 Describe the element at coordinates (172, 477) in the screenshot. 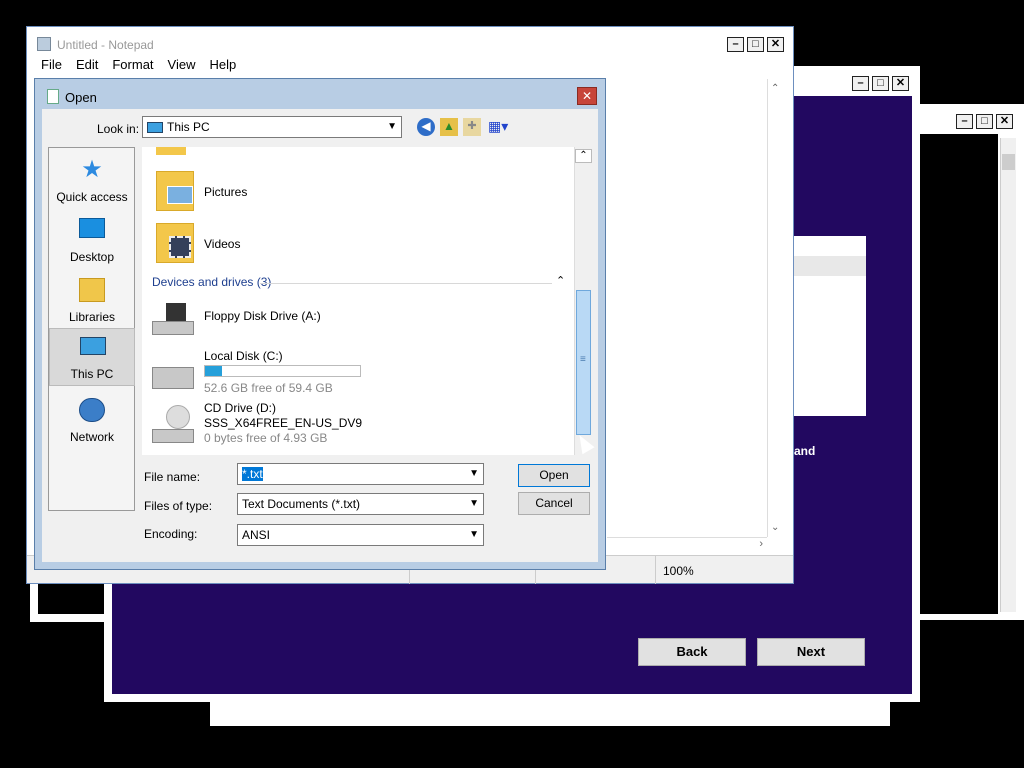

I see `file-name-label: File name:` at that location.